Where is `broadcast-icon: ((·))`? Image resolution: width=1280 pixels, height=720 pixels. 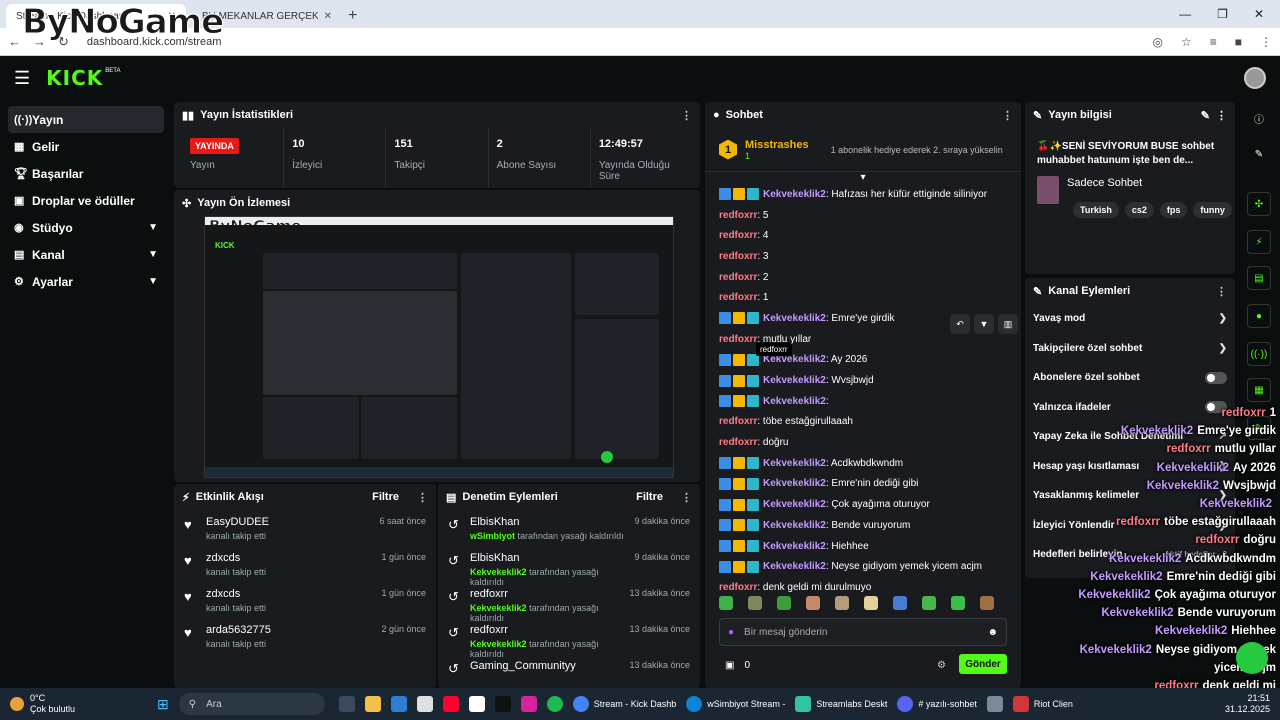 broadcast-icon: ((·)) is located at coordinates (1259, 354).